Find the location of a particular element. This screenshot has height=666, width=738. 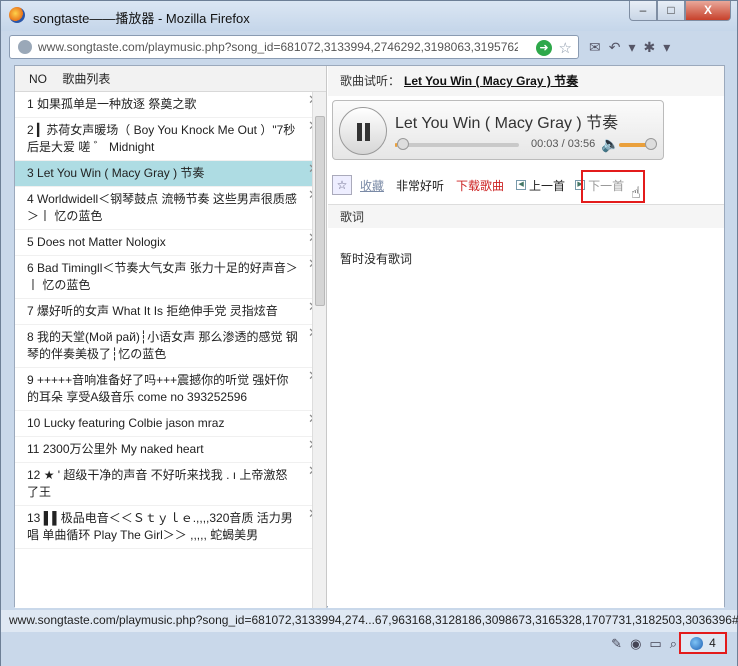

brush-icon: ✎ is located at coordinates (616, 644).